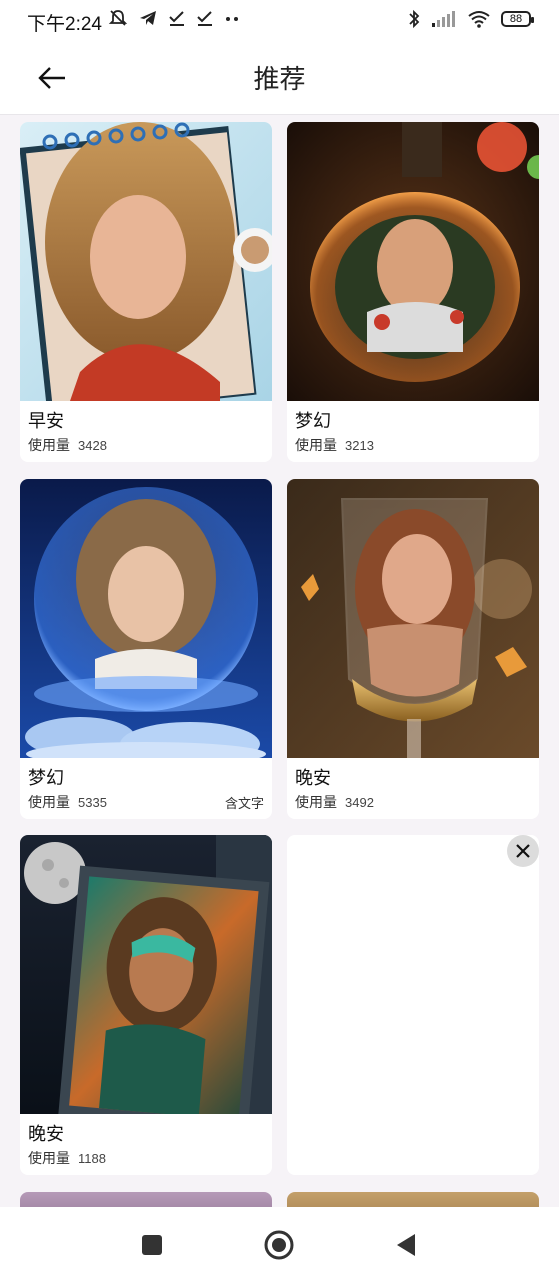 This screenshot has height=1280, width=559. I want to click on template-card: 早安 使用量 3428, so click(146, 292).